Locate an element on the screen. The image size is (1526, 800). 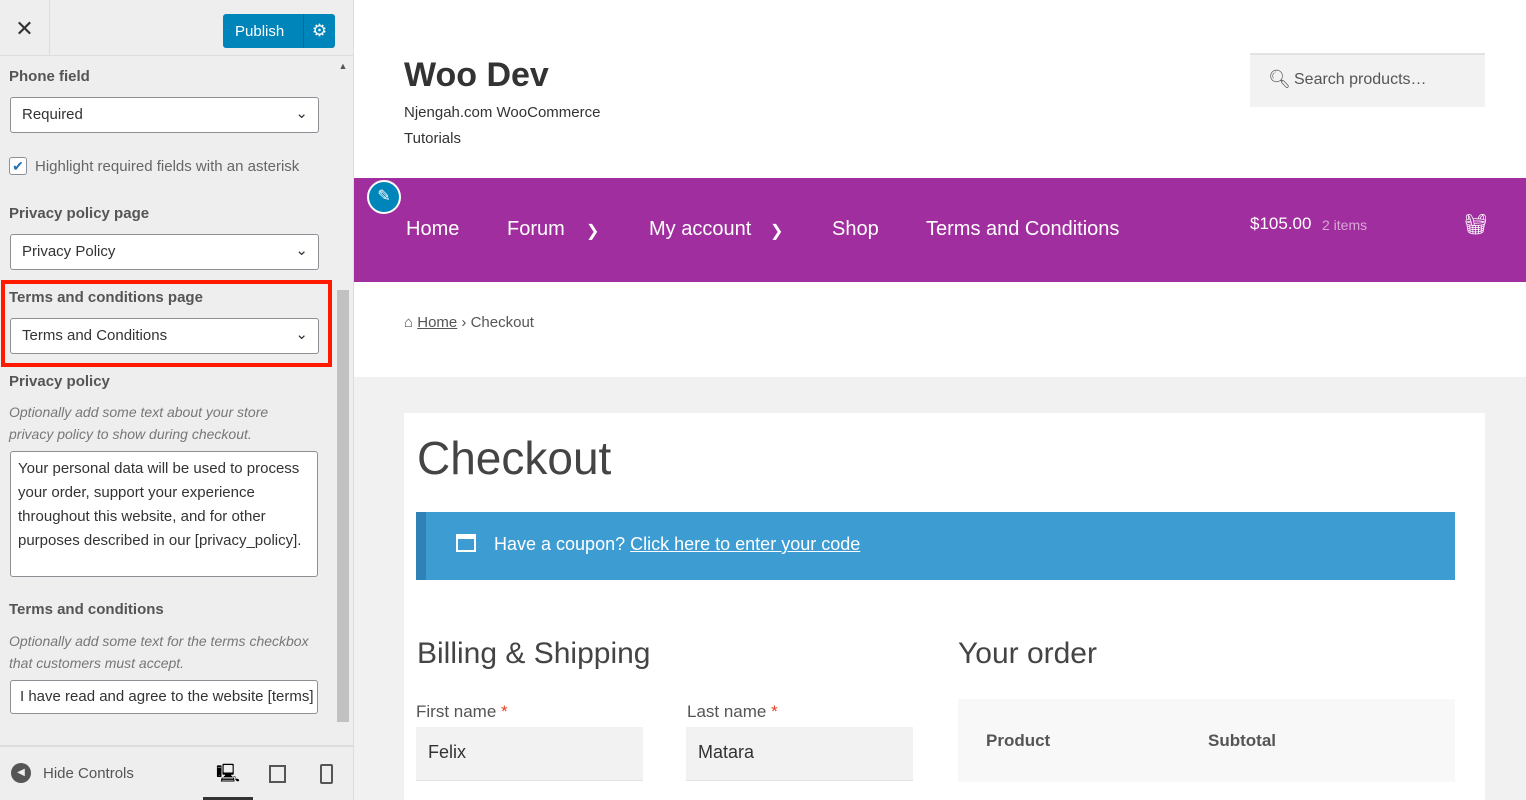
cart-count: 2 items is located at coordinates (1344, 225).